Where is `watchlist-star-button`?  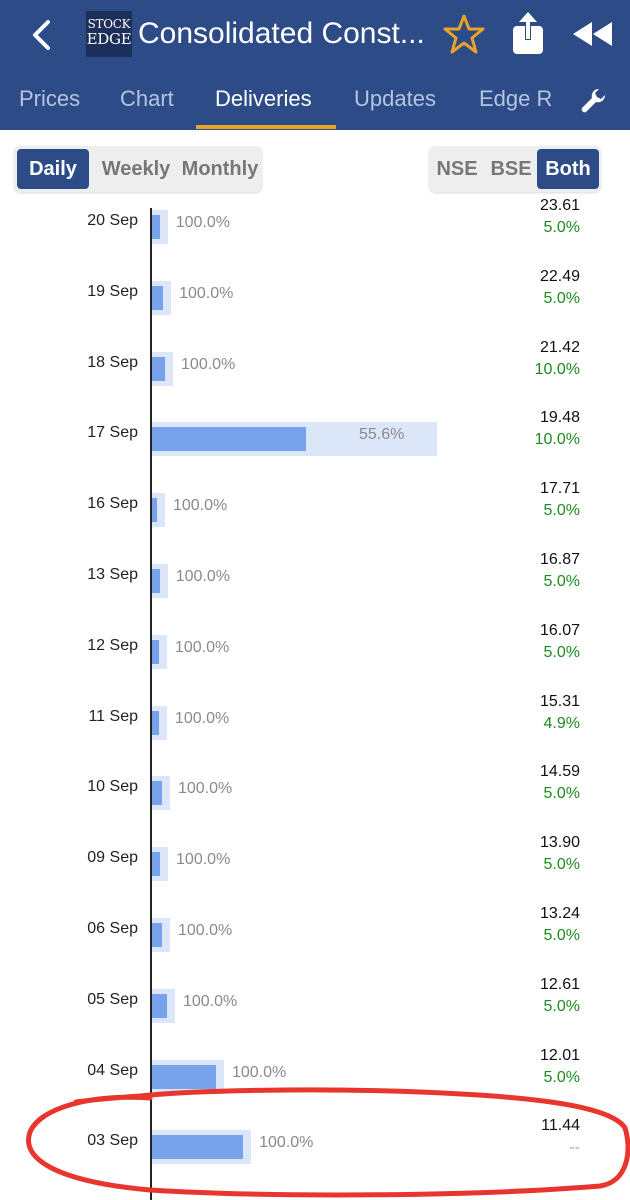 watchlist-star-button is located at coordinates (464, 34).